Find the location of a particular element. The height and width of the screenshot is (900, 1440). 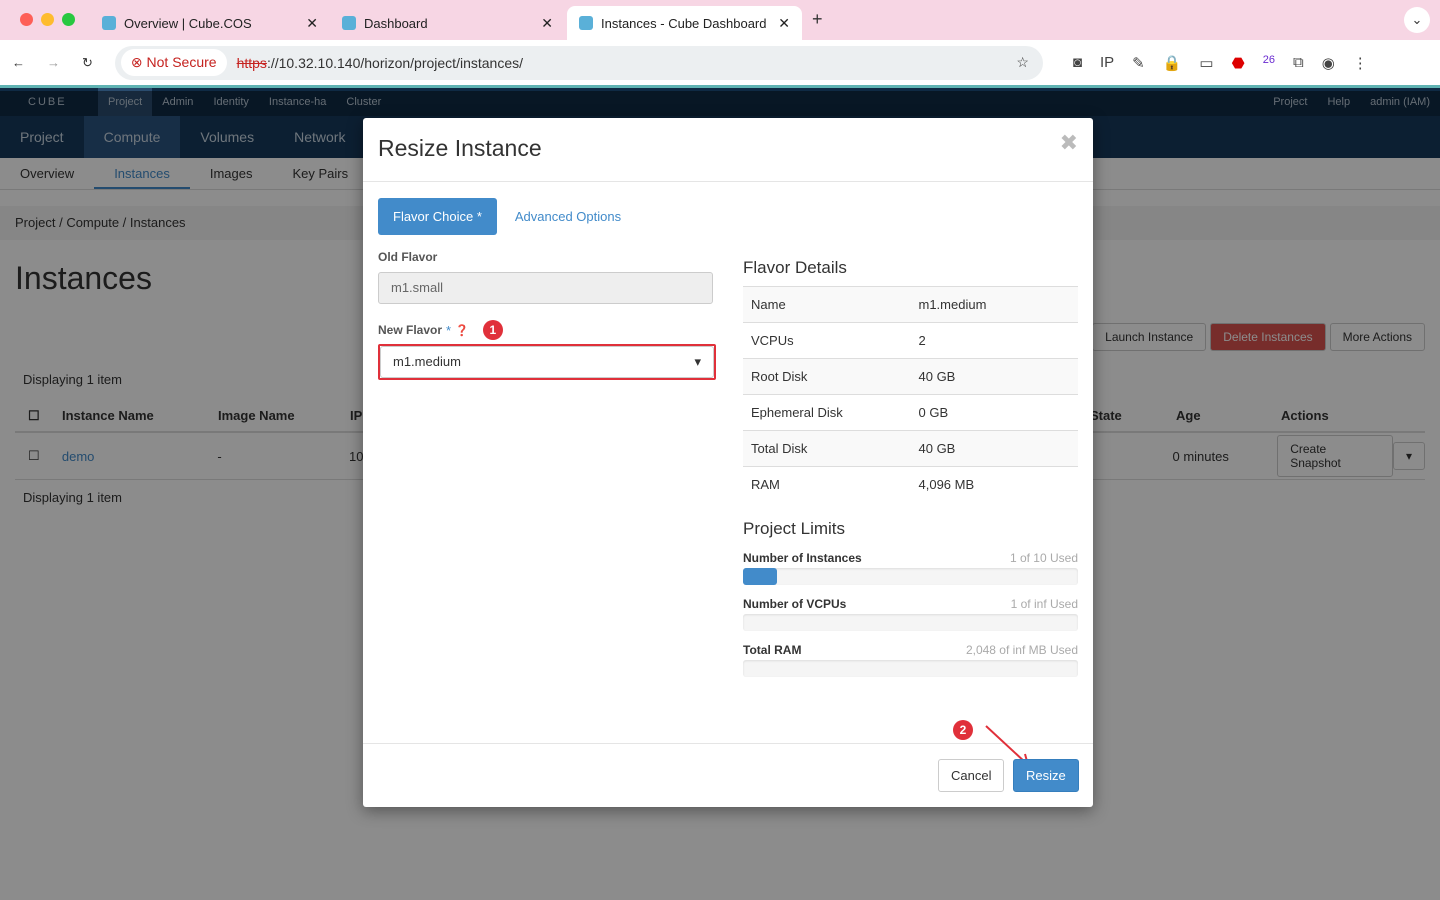

adblock-icon: ⬣ is located at coordinates (1238, 63).